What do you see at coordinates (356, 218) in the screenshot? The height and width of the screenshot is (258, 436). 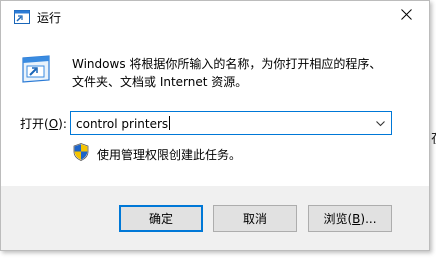 I see `browse-mnemonic: B` at bounding box center [356, 218].